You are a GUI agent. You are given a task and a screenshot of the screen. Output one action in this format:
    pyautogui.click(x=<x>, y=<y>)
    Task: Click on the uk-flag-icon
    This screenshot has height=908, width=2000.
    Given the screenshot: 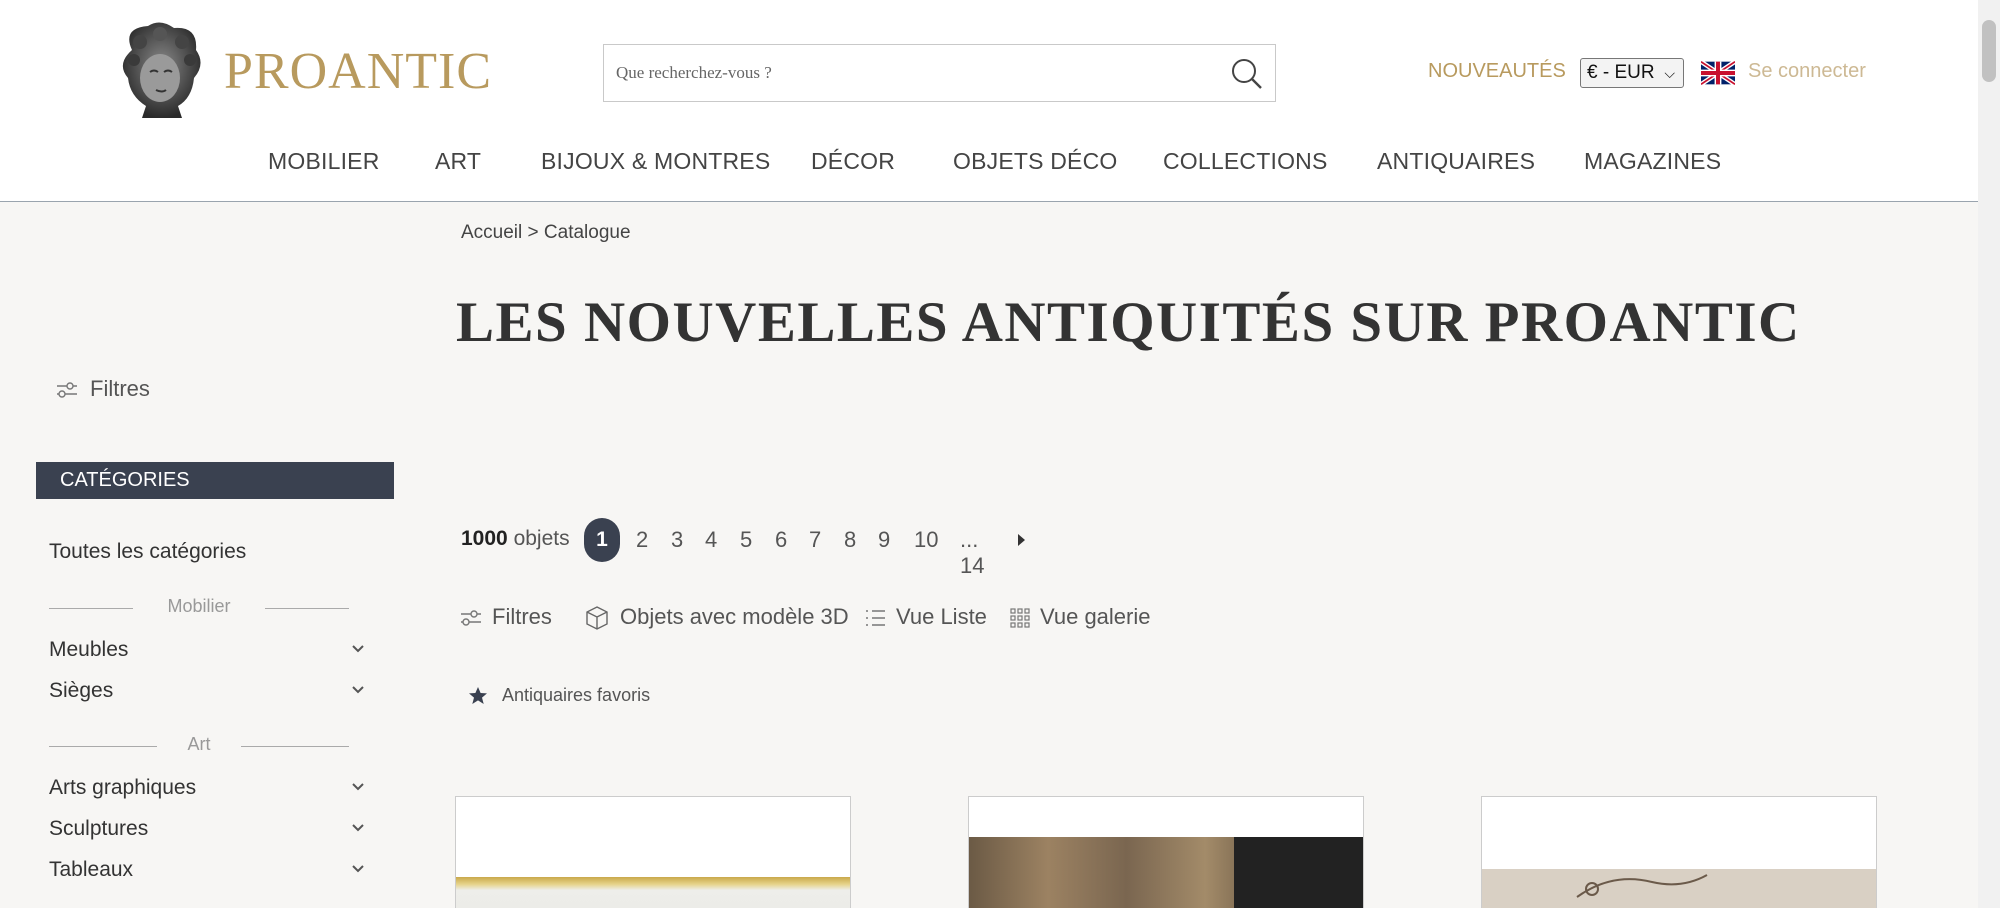 What is the action you would take?
    pyautogui.click(x=1718, y=73)
    